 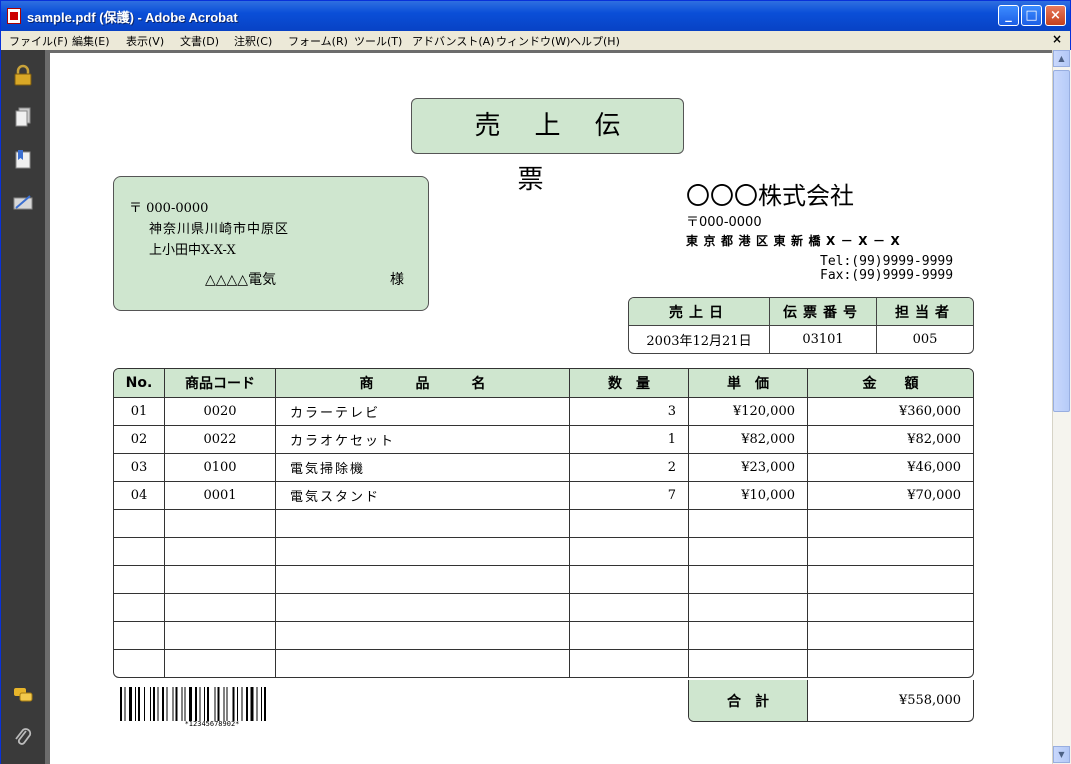 What do you see at coordinates (139, 412) in the screenshot?
I see `row-no: 01` at bounding box center [139, 412].